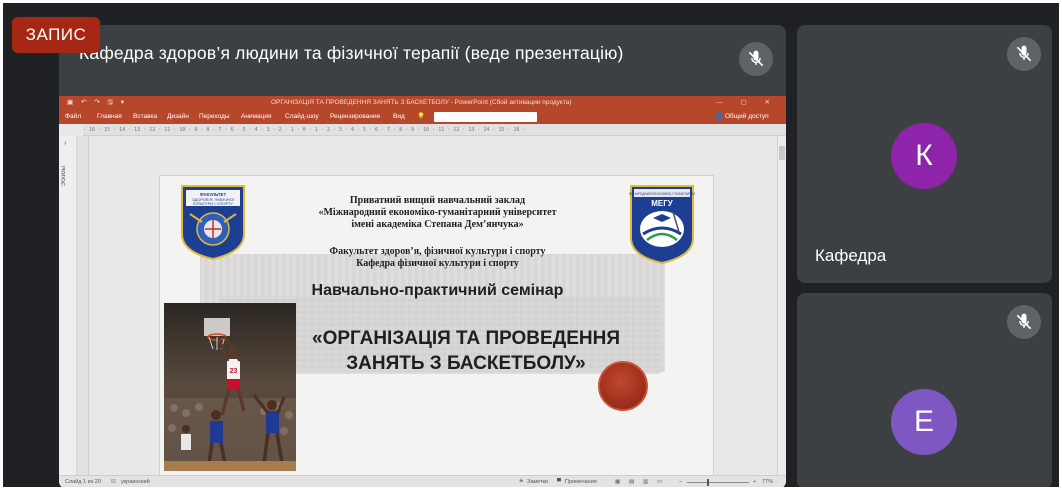  I want to click on slide-counter: Слайд 1 из 20, so click(83, 482).